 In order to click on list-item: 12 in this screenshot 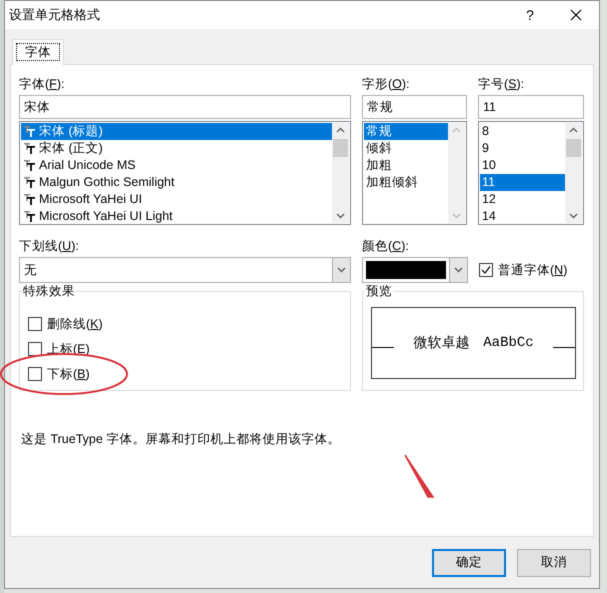, I will do `click(522, 199)`.